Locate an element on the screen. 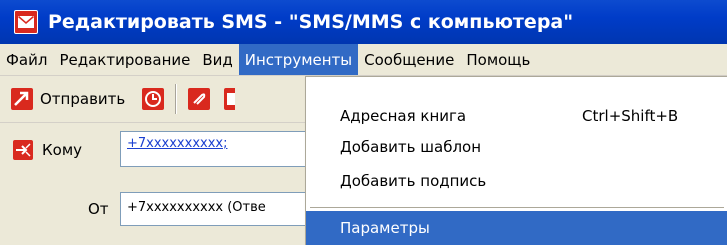  attach-button is located at coordinates (199, 99).